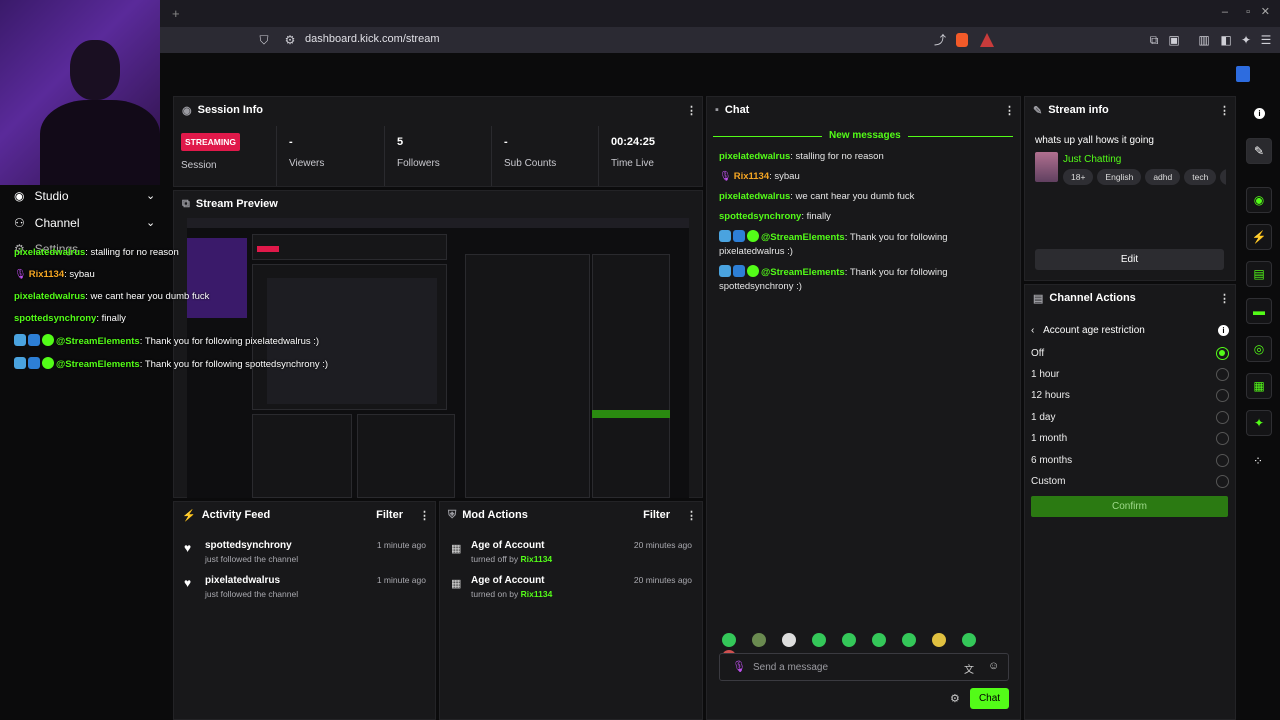  I want to click on studio-icon: ◉, so click(19, 196).